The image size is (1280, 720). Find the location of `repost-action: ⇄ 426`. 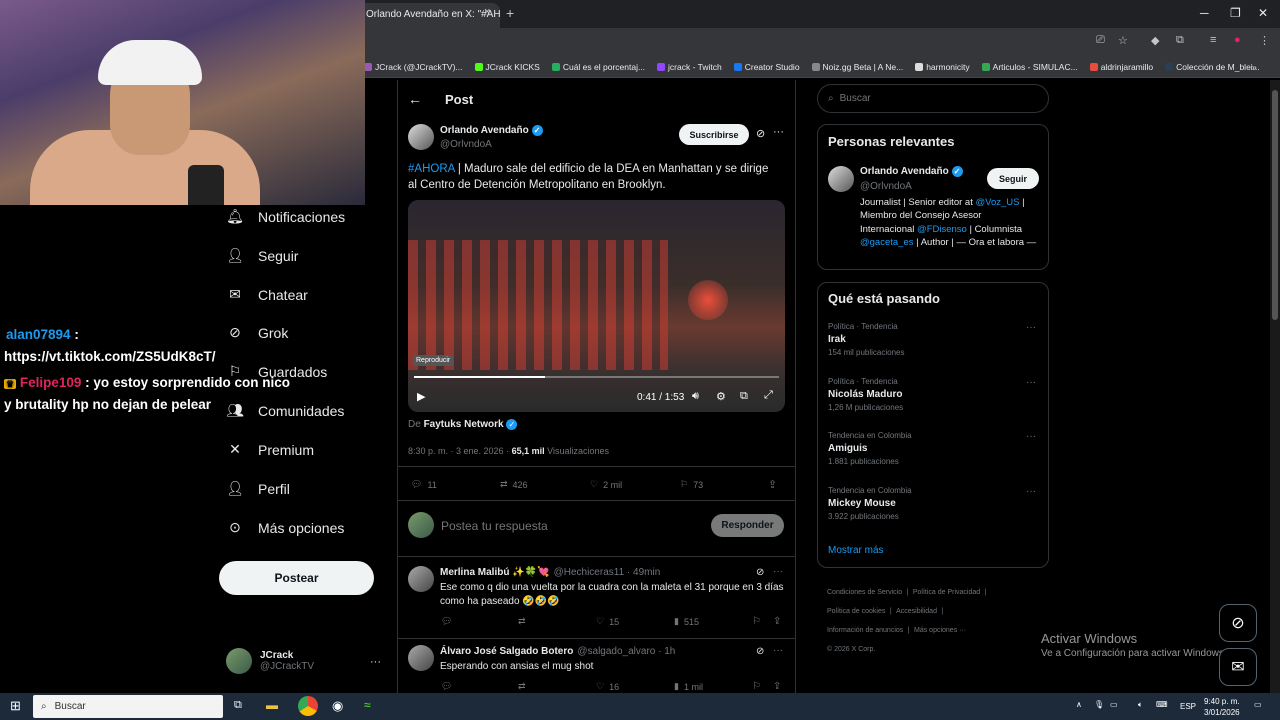

repost-action: ⇄ 426 is located at coordinates (514, 484).